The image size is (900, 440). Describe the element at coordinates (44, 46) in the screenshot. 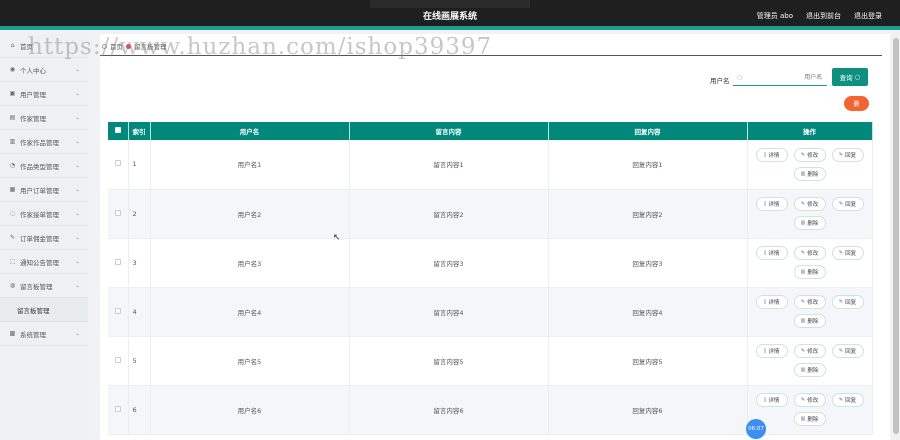

I see `sidebar-item: ⌂ 首页` at that location.